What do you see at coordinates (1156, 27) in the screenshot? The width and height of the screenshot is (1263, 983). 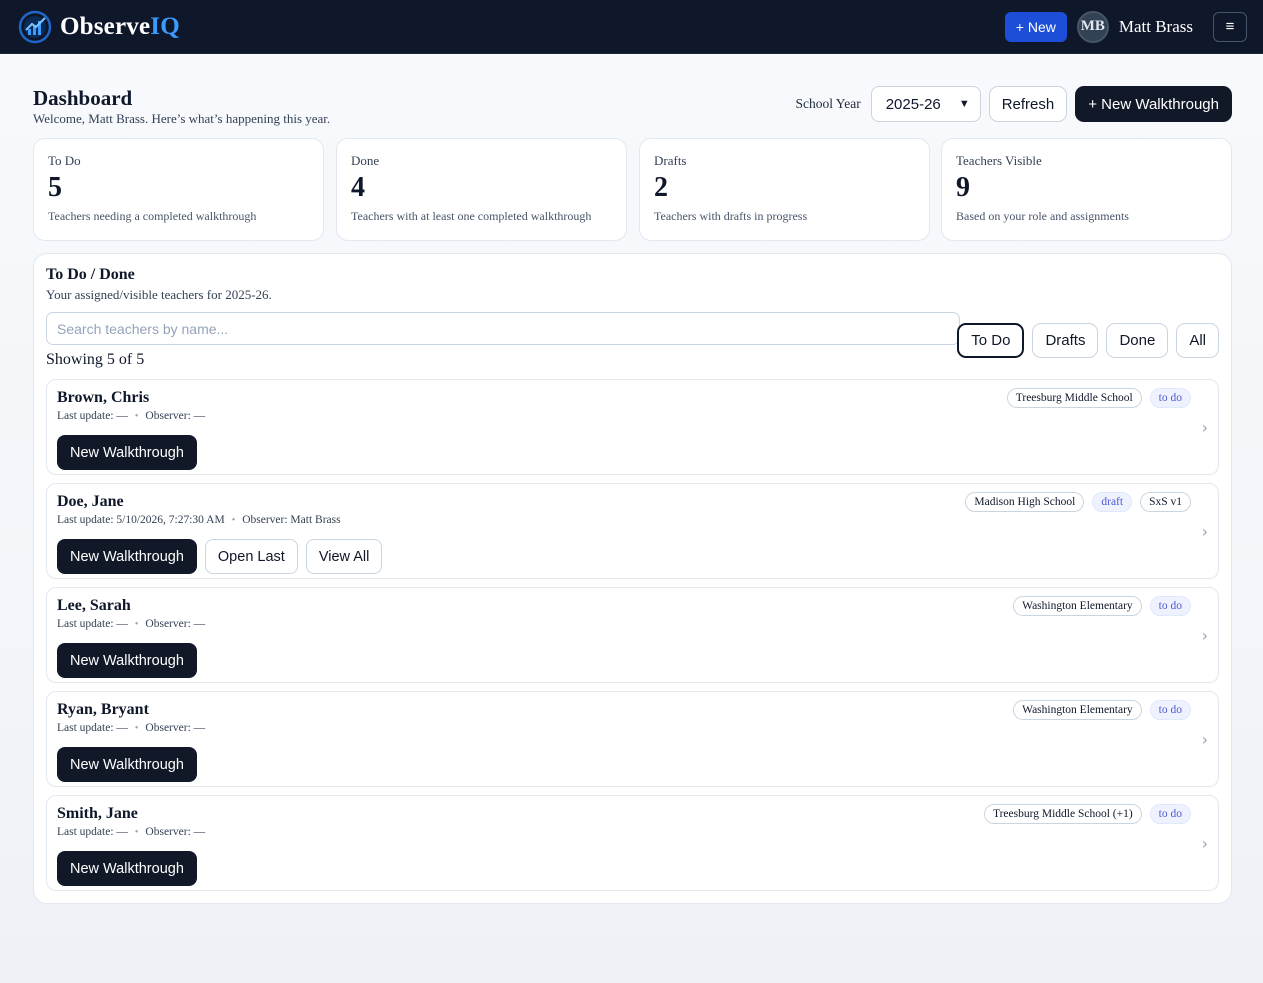 I see `user-name: Matt Brass` at bounding box center [1156, 27].